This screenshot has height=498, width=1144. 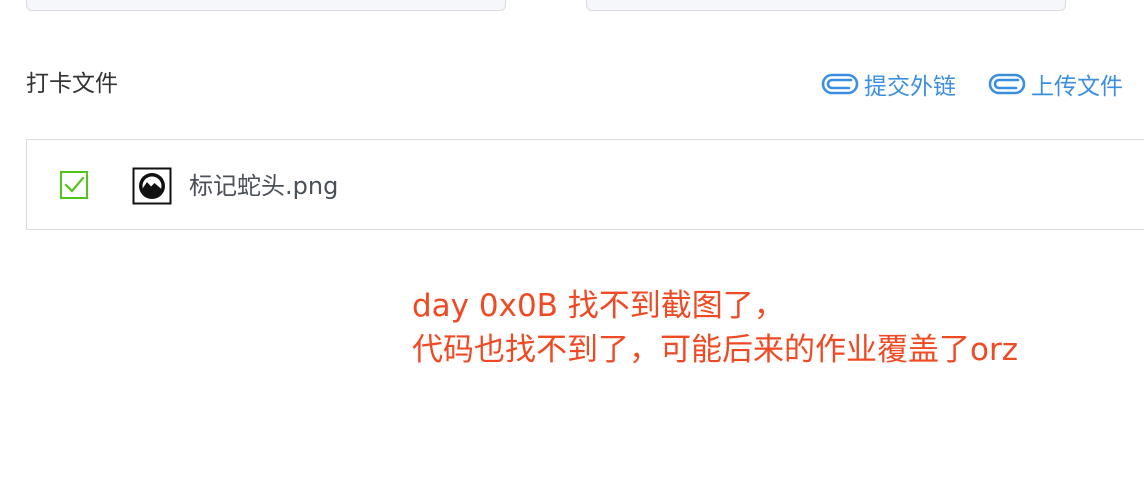 I want to click on upload-file-button: 上传文件, so click(x=1055, y=84).